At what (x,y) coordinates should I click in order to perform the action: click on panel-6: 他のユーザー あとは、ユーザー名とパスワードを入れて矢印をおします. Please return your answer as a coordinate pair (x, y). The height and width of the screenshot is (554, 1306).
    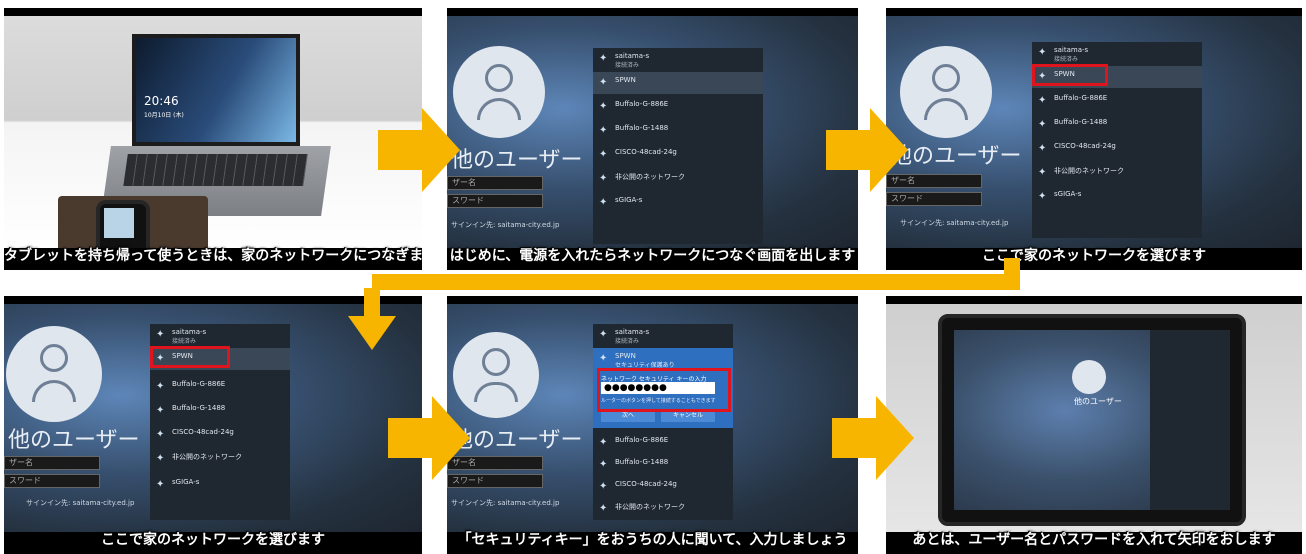
    Looking at the image, I should click on (1094, 425).